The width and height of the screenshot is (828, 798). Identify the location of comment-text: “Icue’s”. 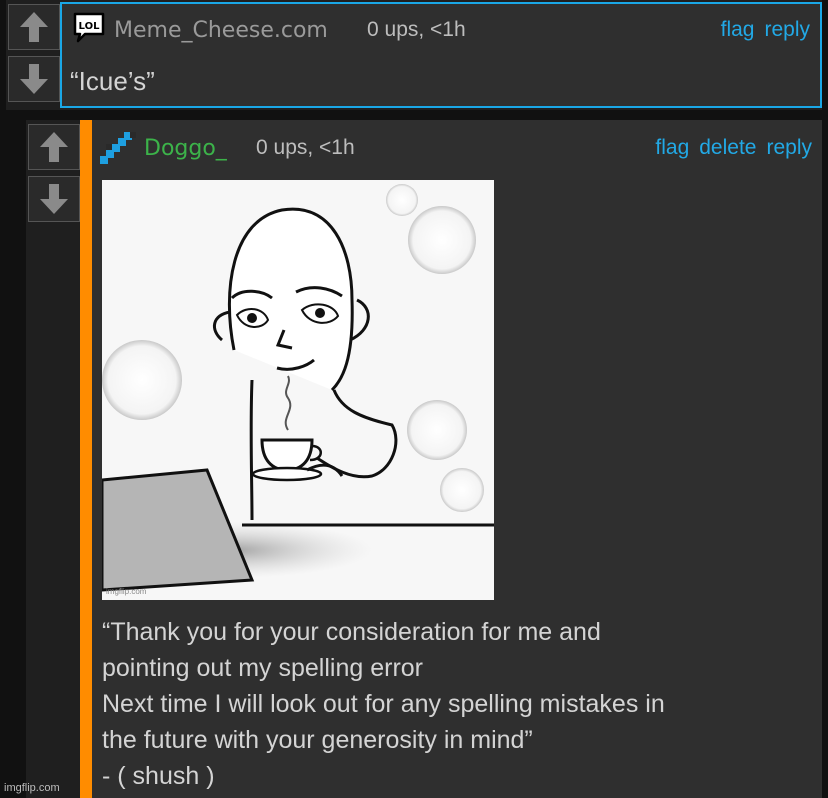
(112, 81).